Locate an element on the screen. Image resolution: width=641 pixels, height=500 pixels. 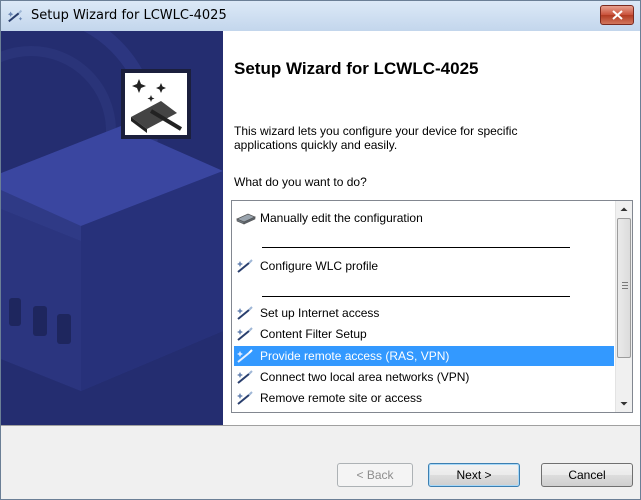
list-item-label: Set up Internet access is located at coordinates (320, 313).